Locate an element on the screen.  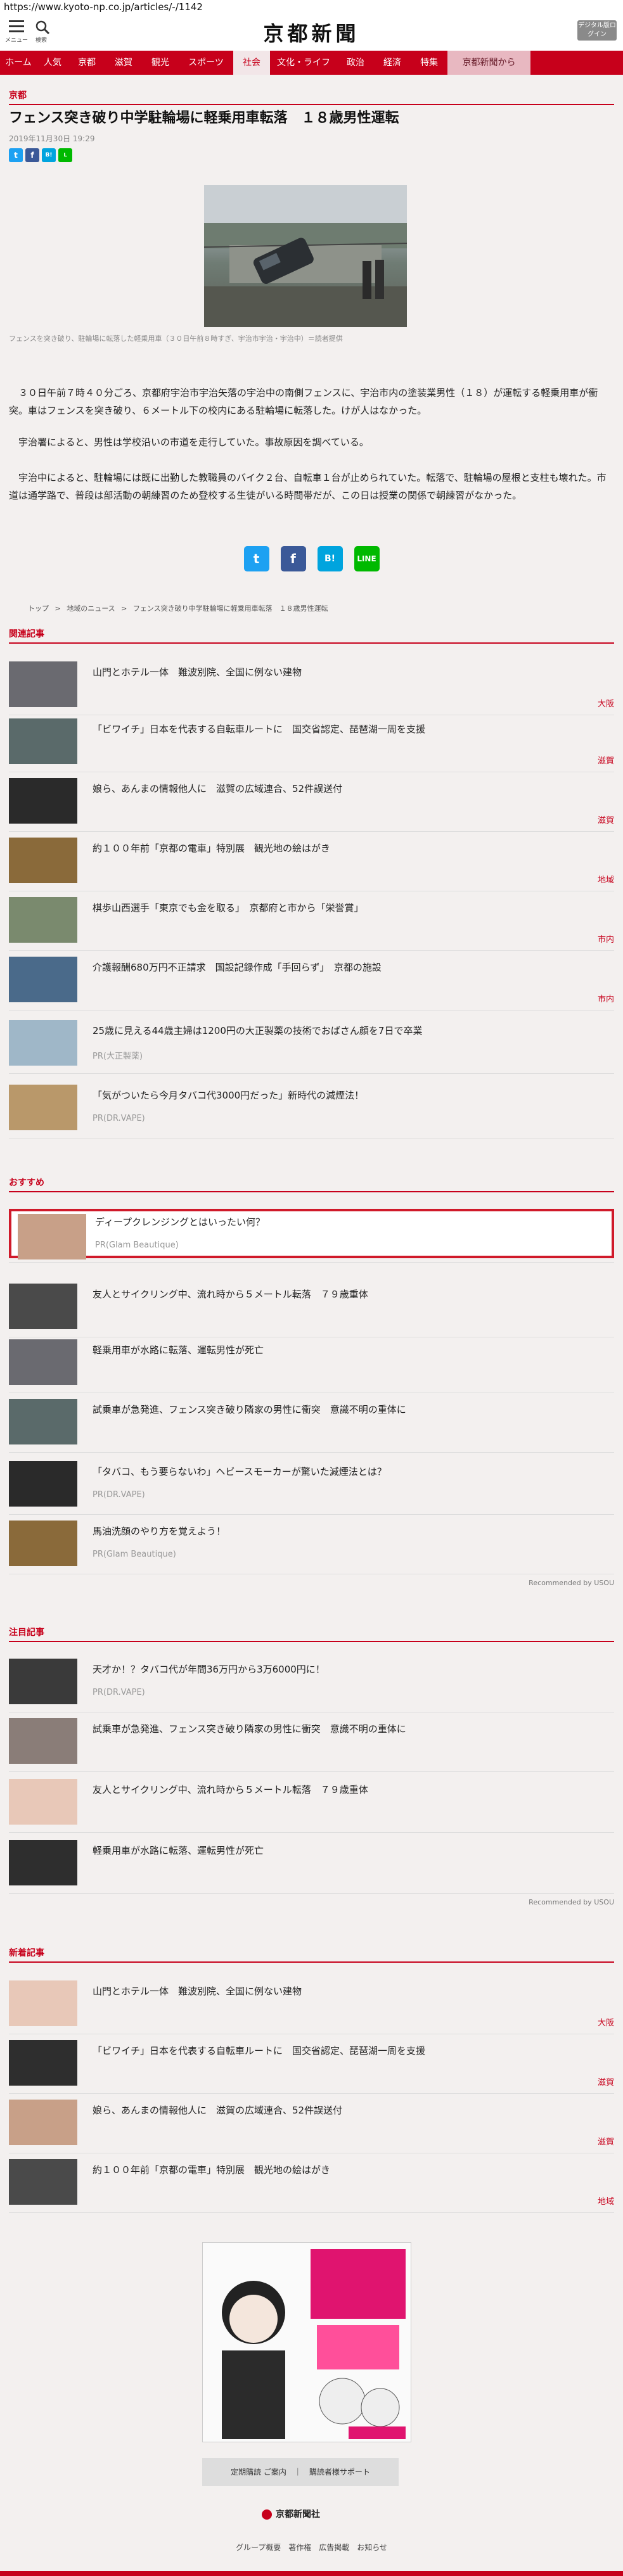
nav-tab-0: ホーム is located at coordinates (18, 63).